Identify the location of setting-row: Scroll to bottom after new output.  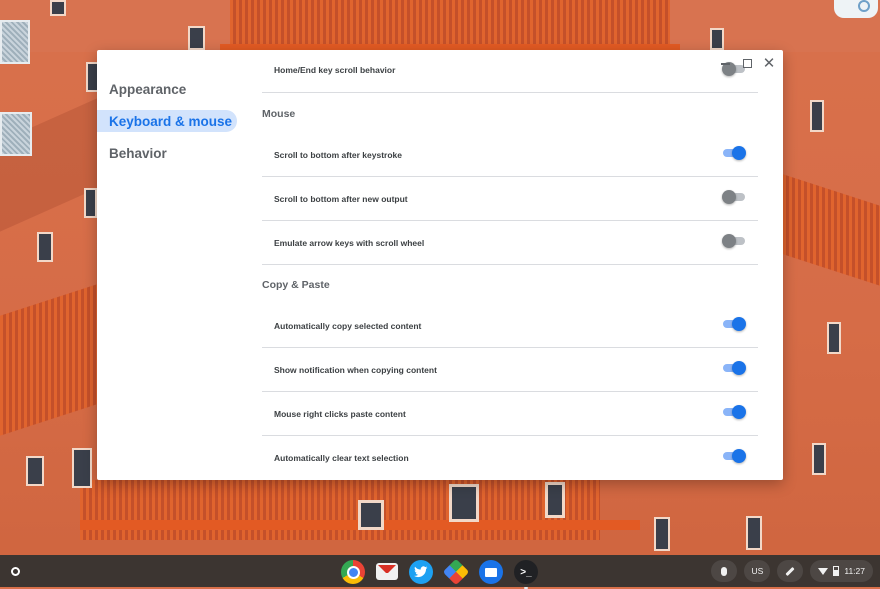
(510, 199).